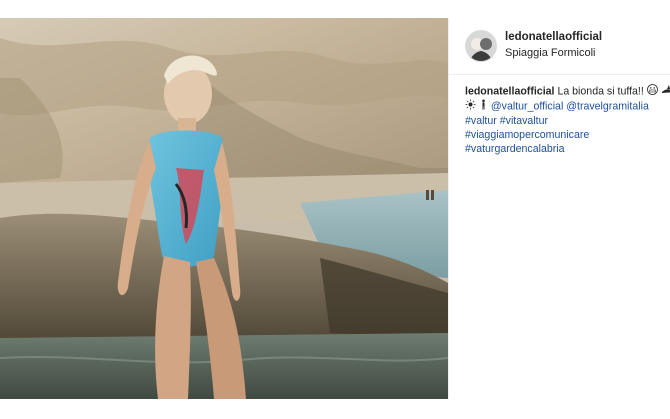 The width and height of the screenshot is (670, 419). What do you see at coordinates (600, 91) in the screenshot?
I see `caption-text: La bionda si tuffa!!` at bounding box center [600, 91].